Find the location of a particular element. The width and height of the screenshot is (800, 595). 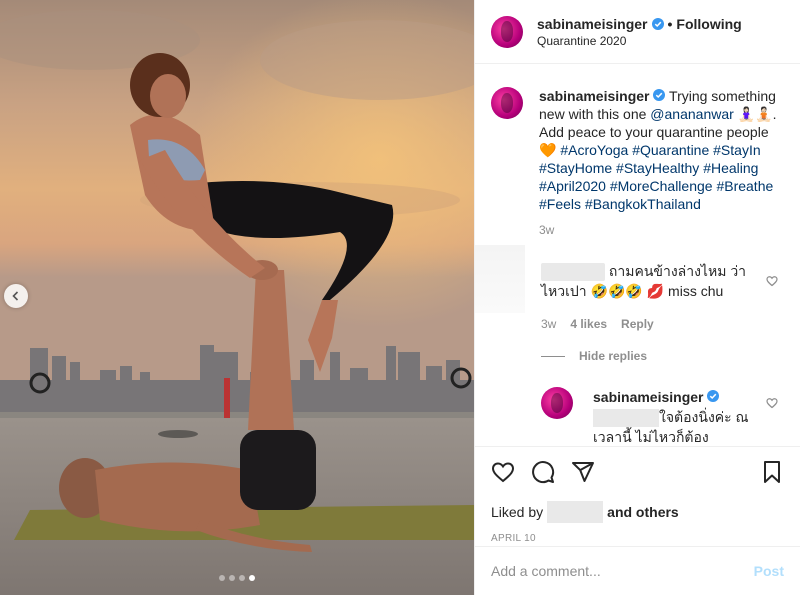

username-link: sabinameisinger is located at coordinates (592, 24).